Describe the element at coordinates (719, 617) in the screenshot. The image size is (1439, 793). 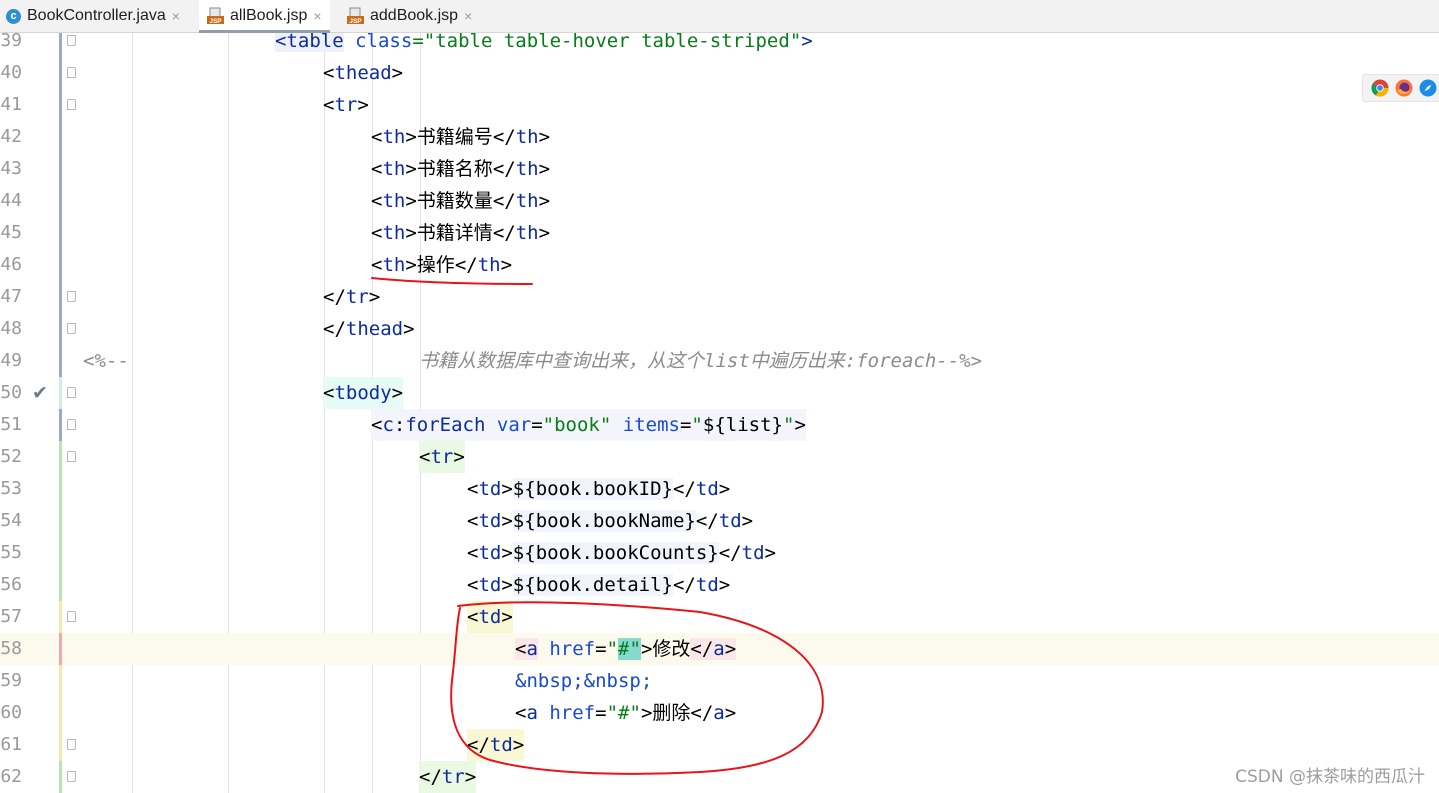
I see `code-line: 57 <td>` at that location.